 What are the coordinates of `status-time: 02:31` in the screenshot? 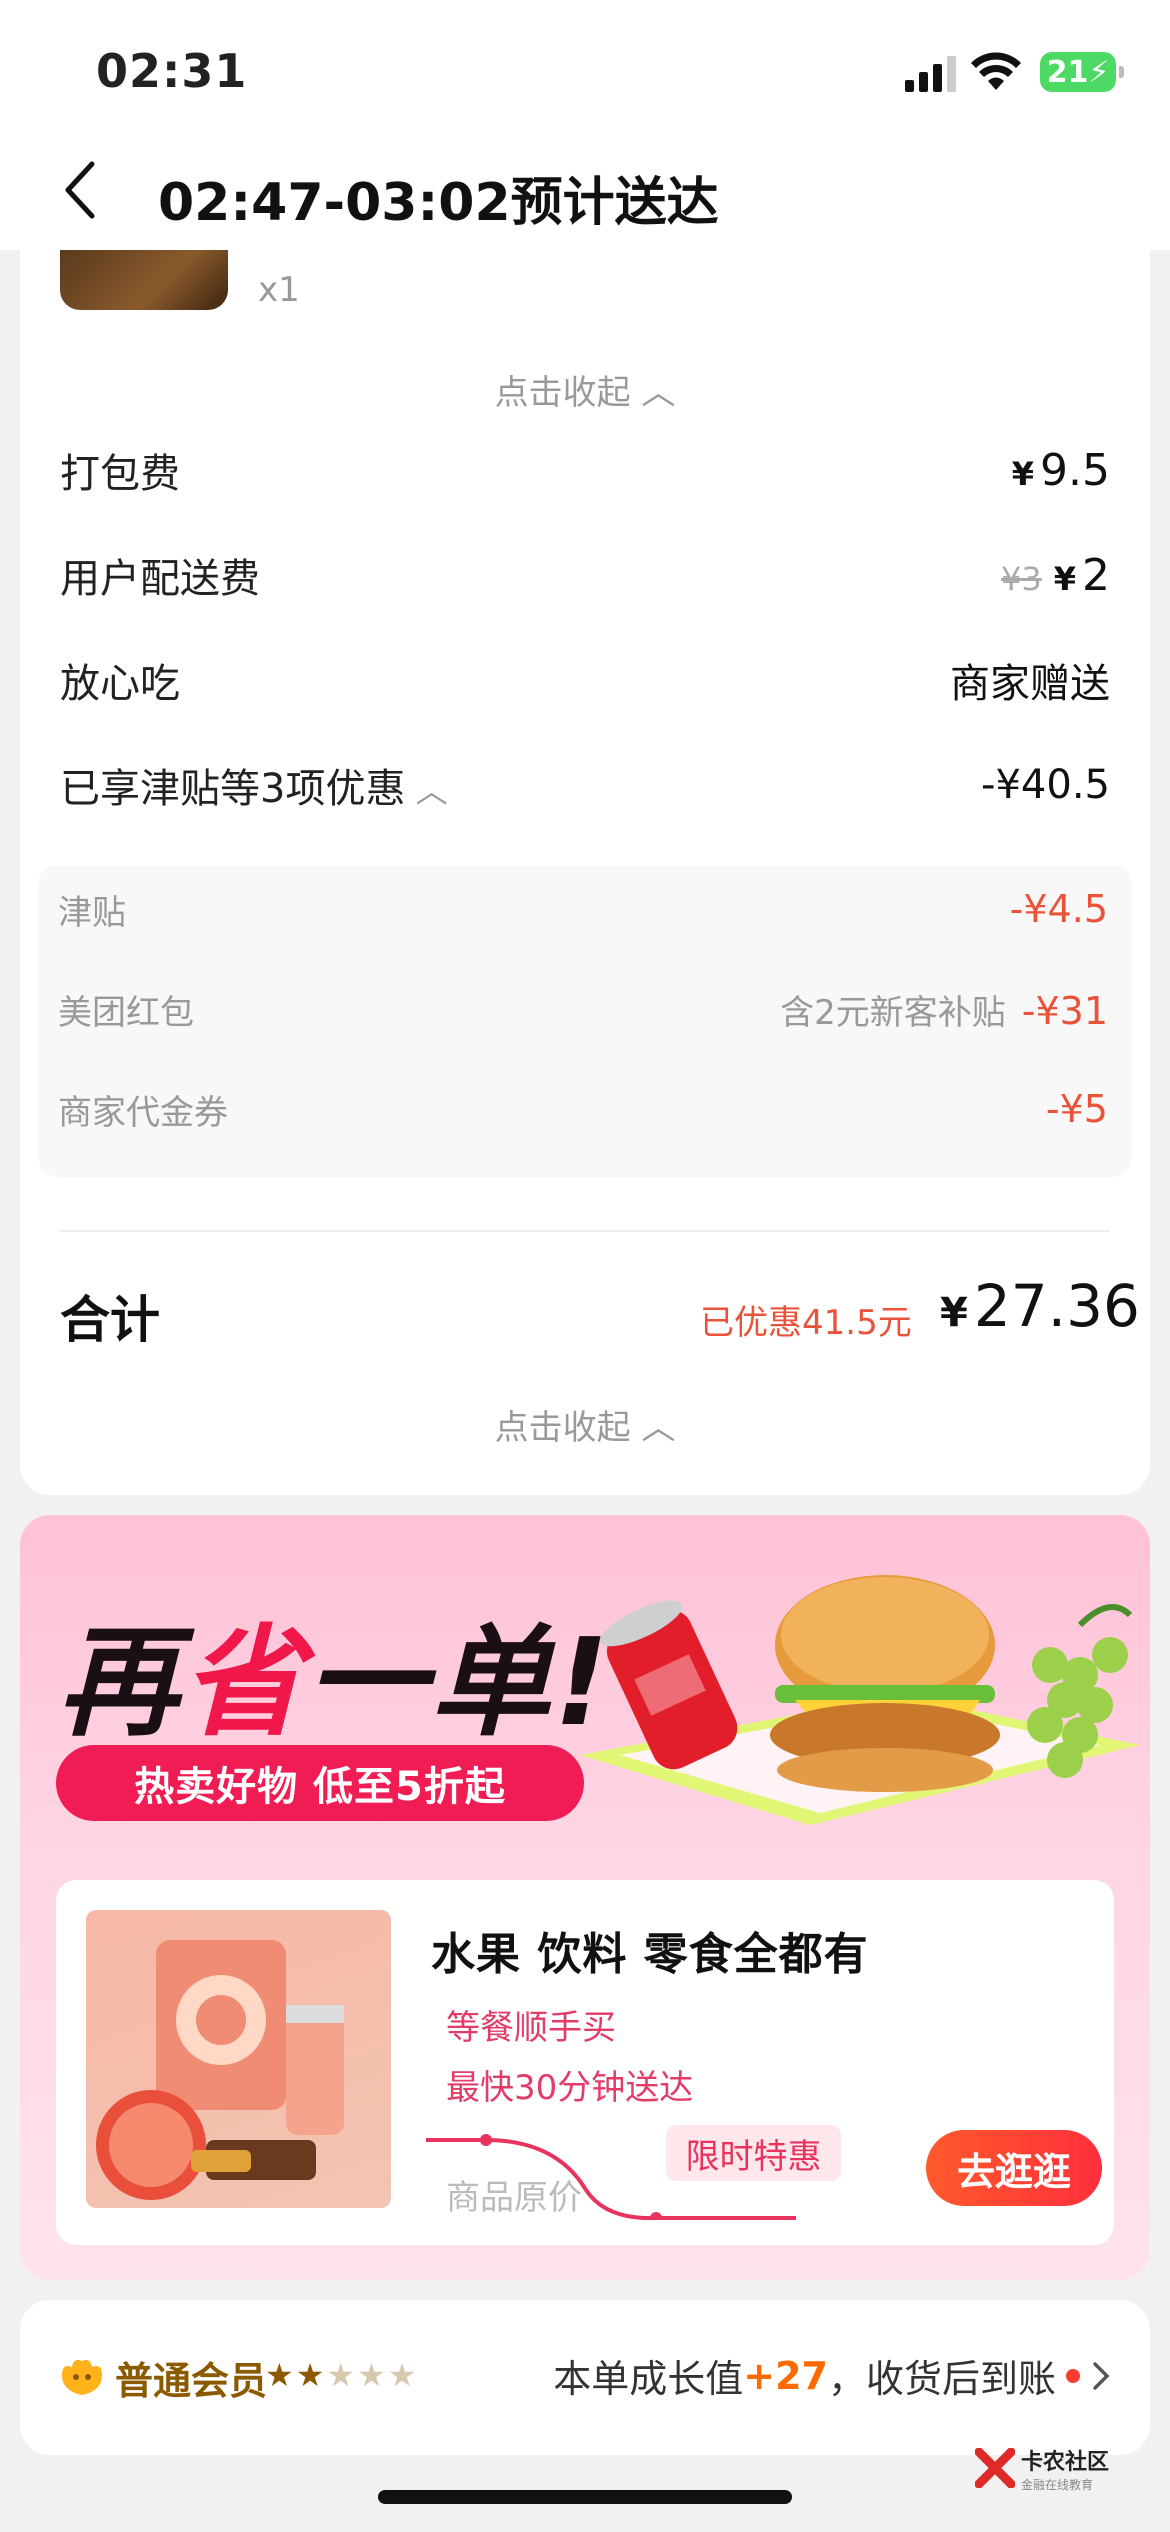 It's located at (172, 71).